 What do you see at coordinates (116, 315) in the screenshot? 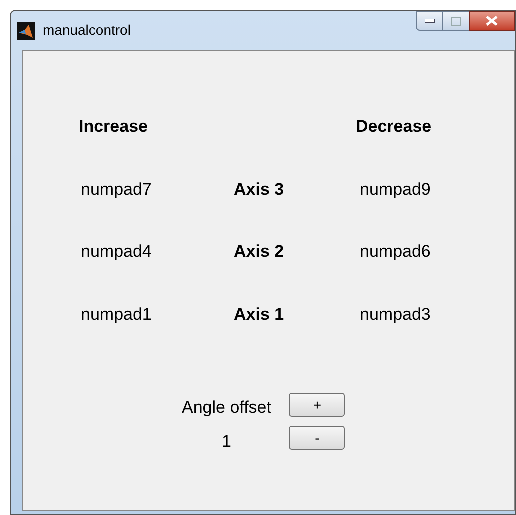
I see `key-label: numpad1` at bounding box center [116, 315].